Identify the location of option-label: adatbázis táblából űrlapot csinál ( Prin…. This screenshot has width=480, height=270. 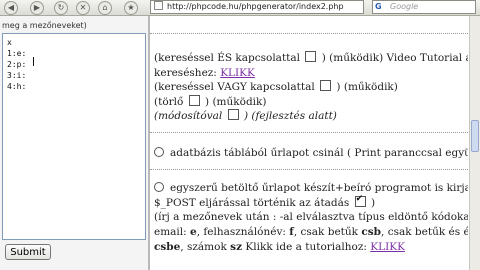
(319, 153).